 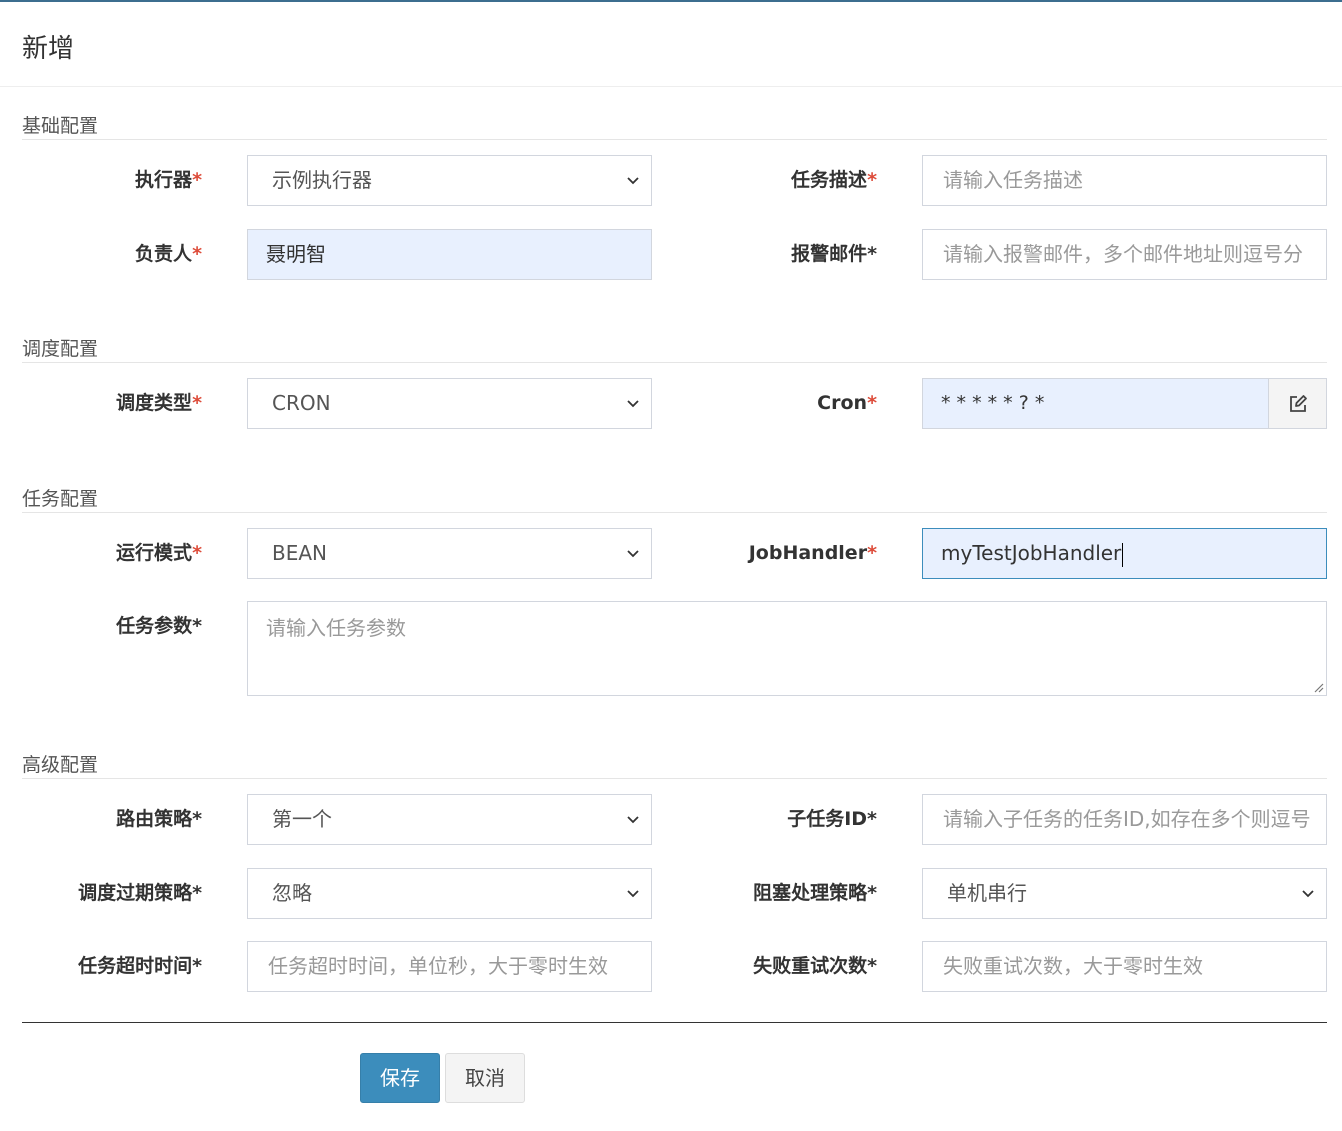 What do you see at coordinates (301, 403) in the screenshot?
I see `schedule-type-select-value: CRON` at bounding box center [301, 403].